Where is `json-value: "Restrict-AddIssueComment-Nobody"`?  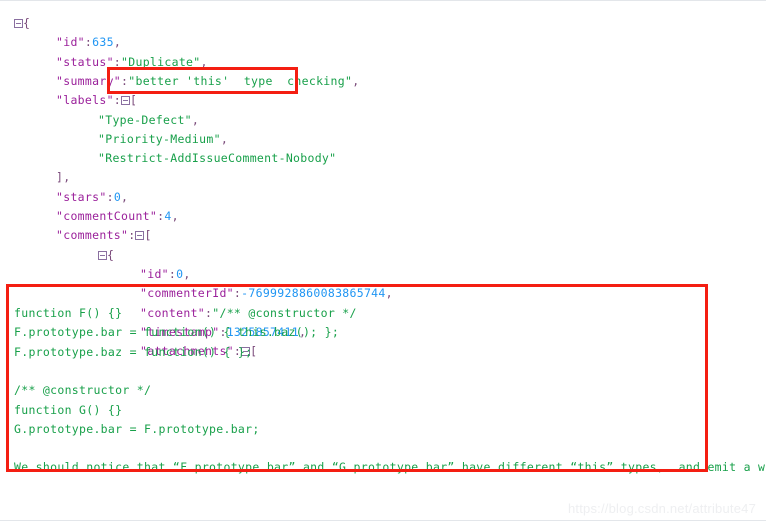
json-value: "Restrict-AddIssueComment-Nobody" is located at coordinates (217, 158).